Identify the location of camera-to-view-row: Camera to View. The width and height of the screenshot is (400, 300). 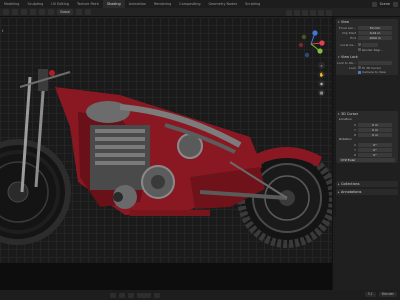
(367, 72).